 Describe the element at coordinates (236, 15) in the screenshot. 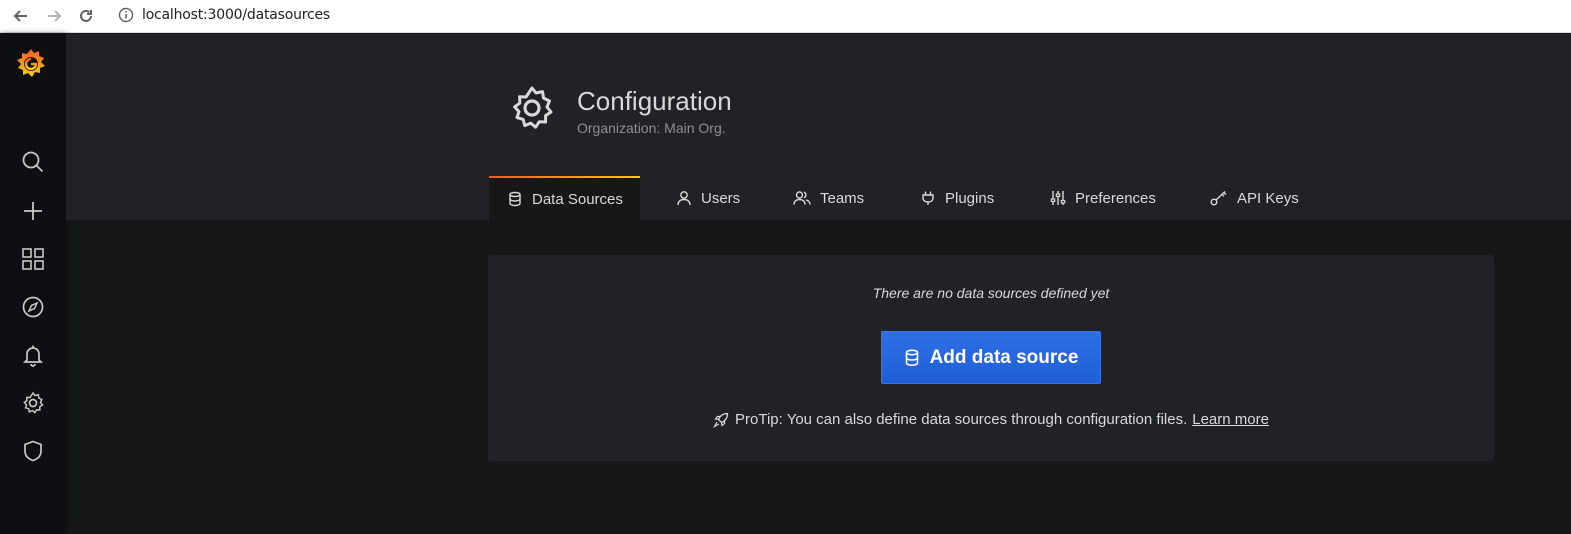

I see `url-text: localhost:3000/datasources` at that location.